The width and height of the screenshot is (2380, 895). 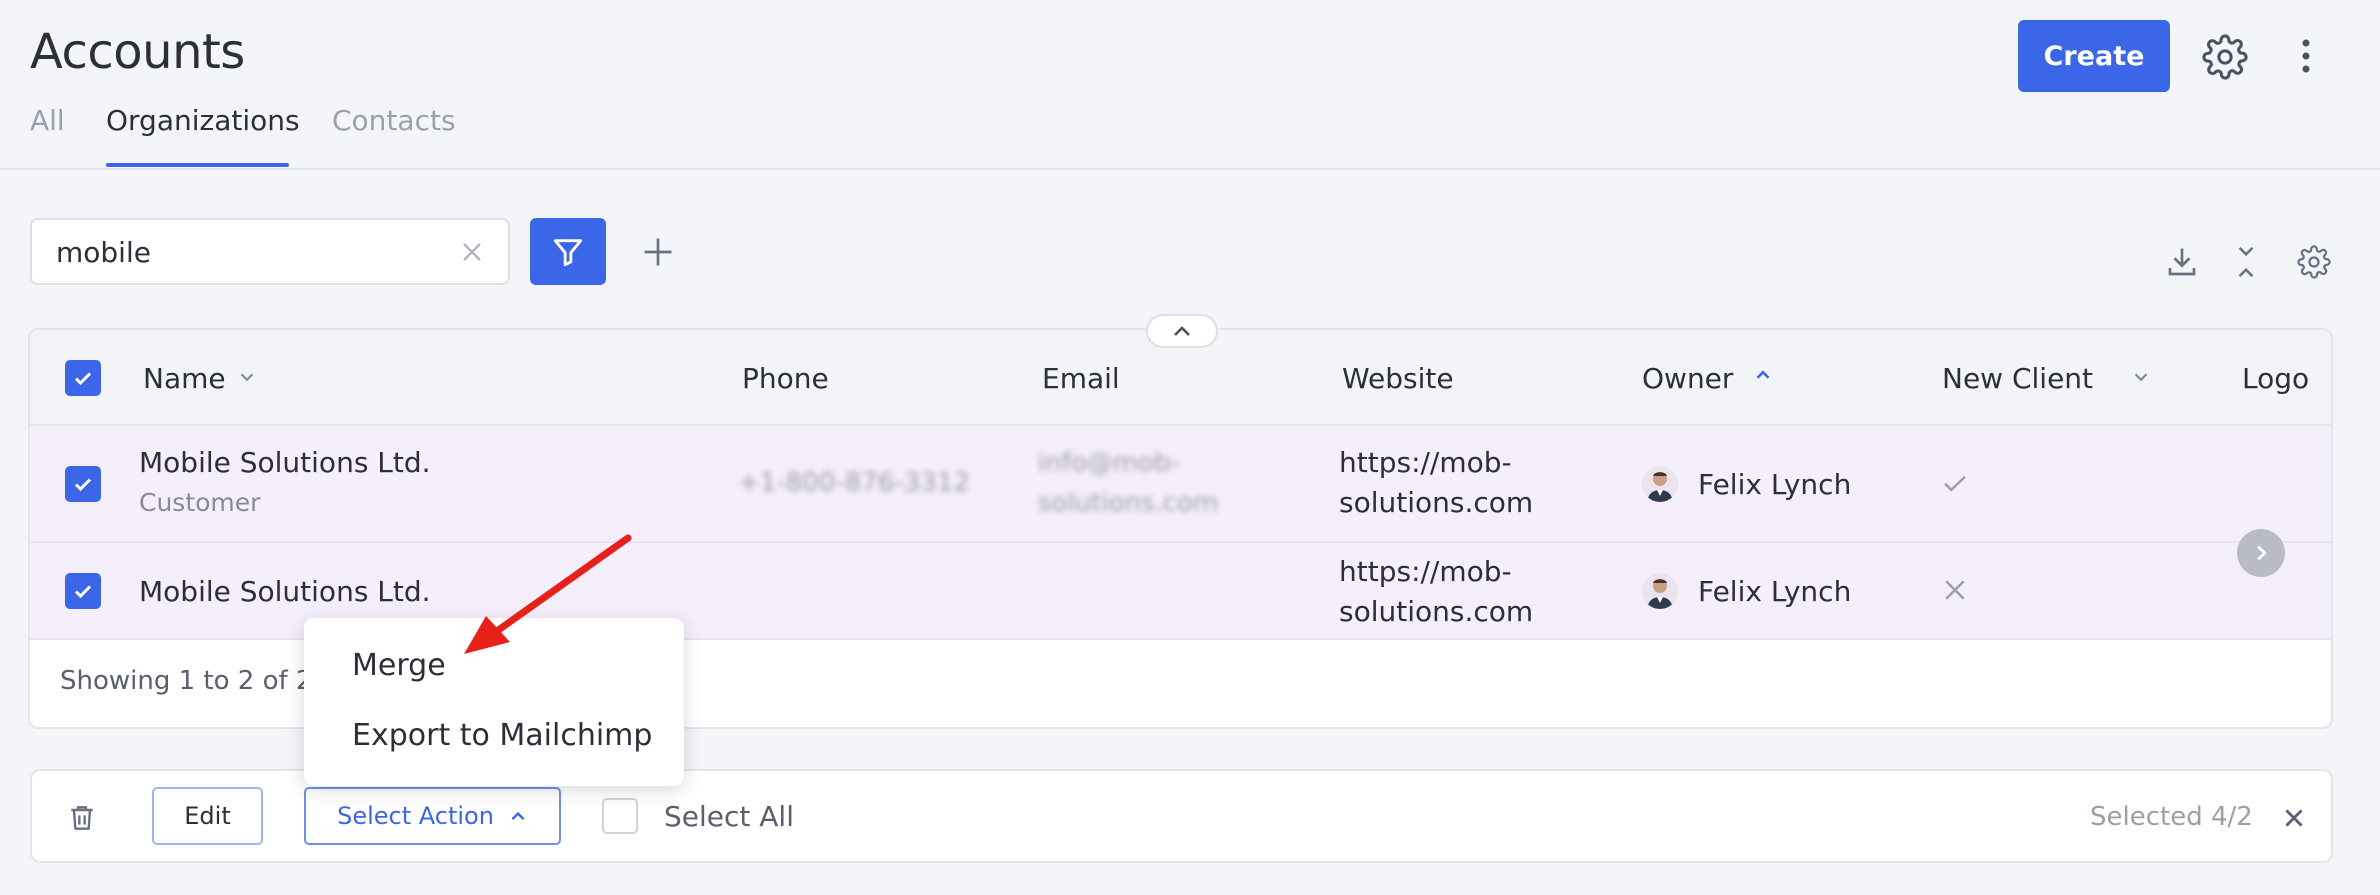 I want to click on page-title: Accounts, so click(x=137, y=52).